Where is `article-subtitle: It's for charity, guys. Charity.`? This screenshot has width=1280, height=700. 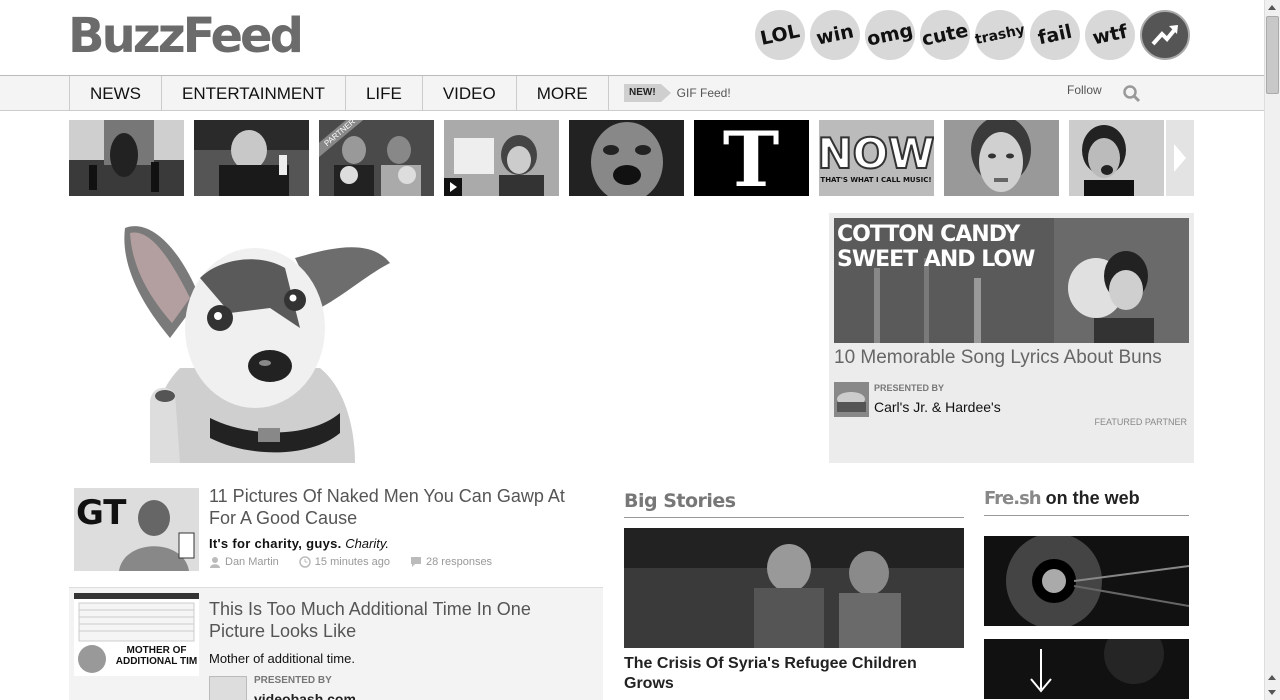 article-subtitle: It's for charity, guys. Charity. is located at coordinates (299, 543).